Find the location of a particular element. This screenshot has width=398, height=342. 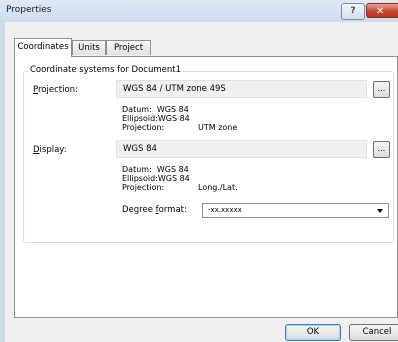

display-field: WGS 84 is located at coordinates (241, 149).